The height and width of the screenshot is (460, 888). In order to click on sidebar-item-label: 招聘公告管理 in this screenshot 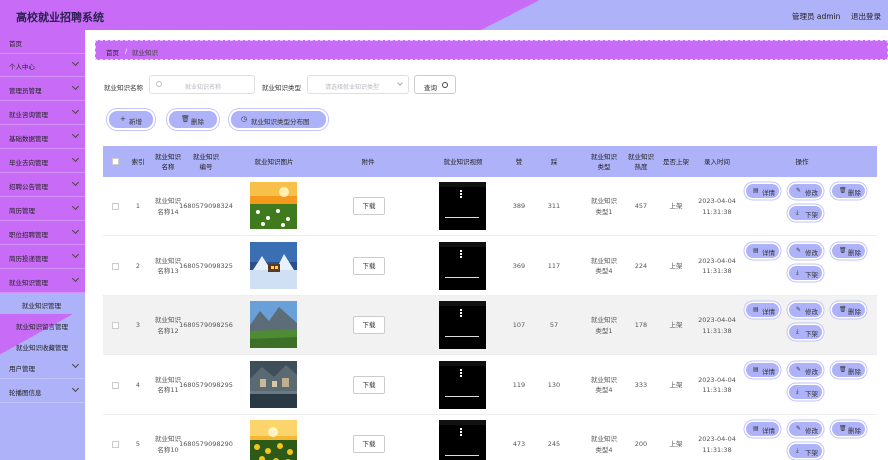, I will do `click(28, 187)`.